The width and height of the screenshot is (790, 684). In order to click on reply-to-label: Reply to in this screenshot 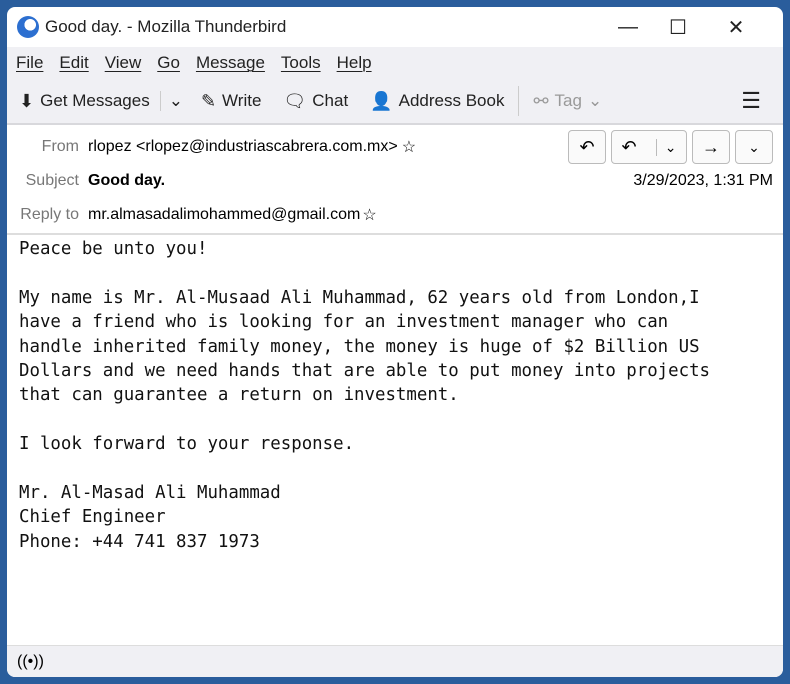, I will do `click(49, 214)`.